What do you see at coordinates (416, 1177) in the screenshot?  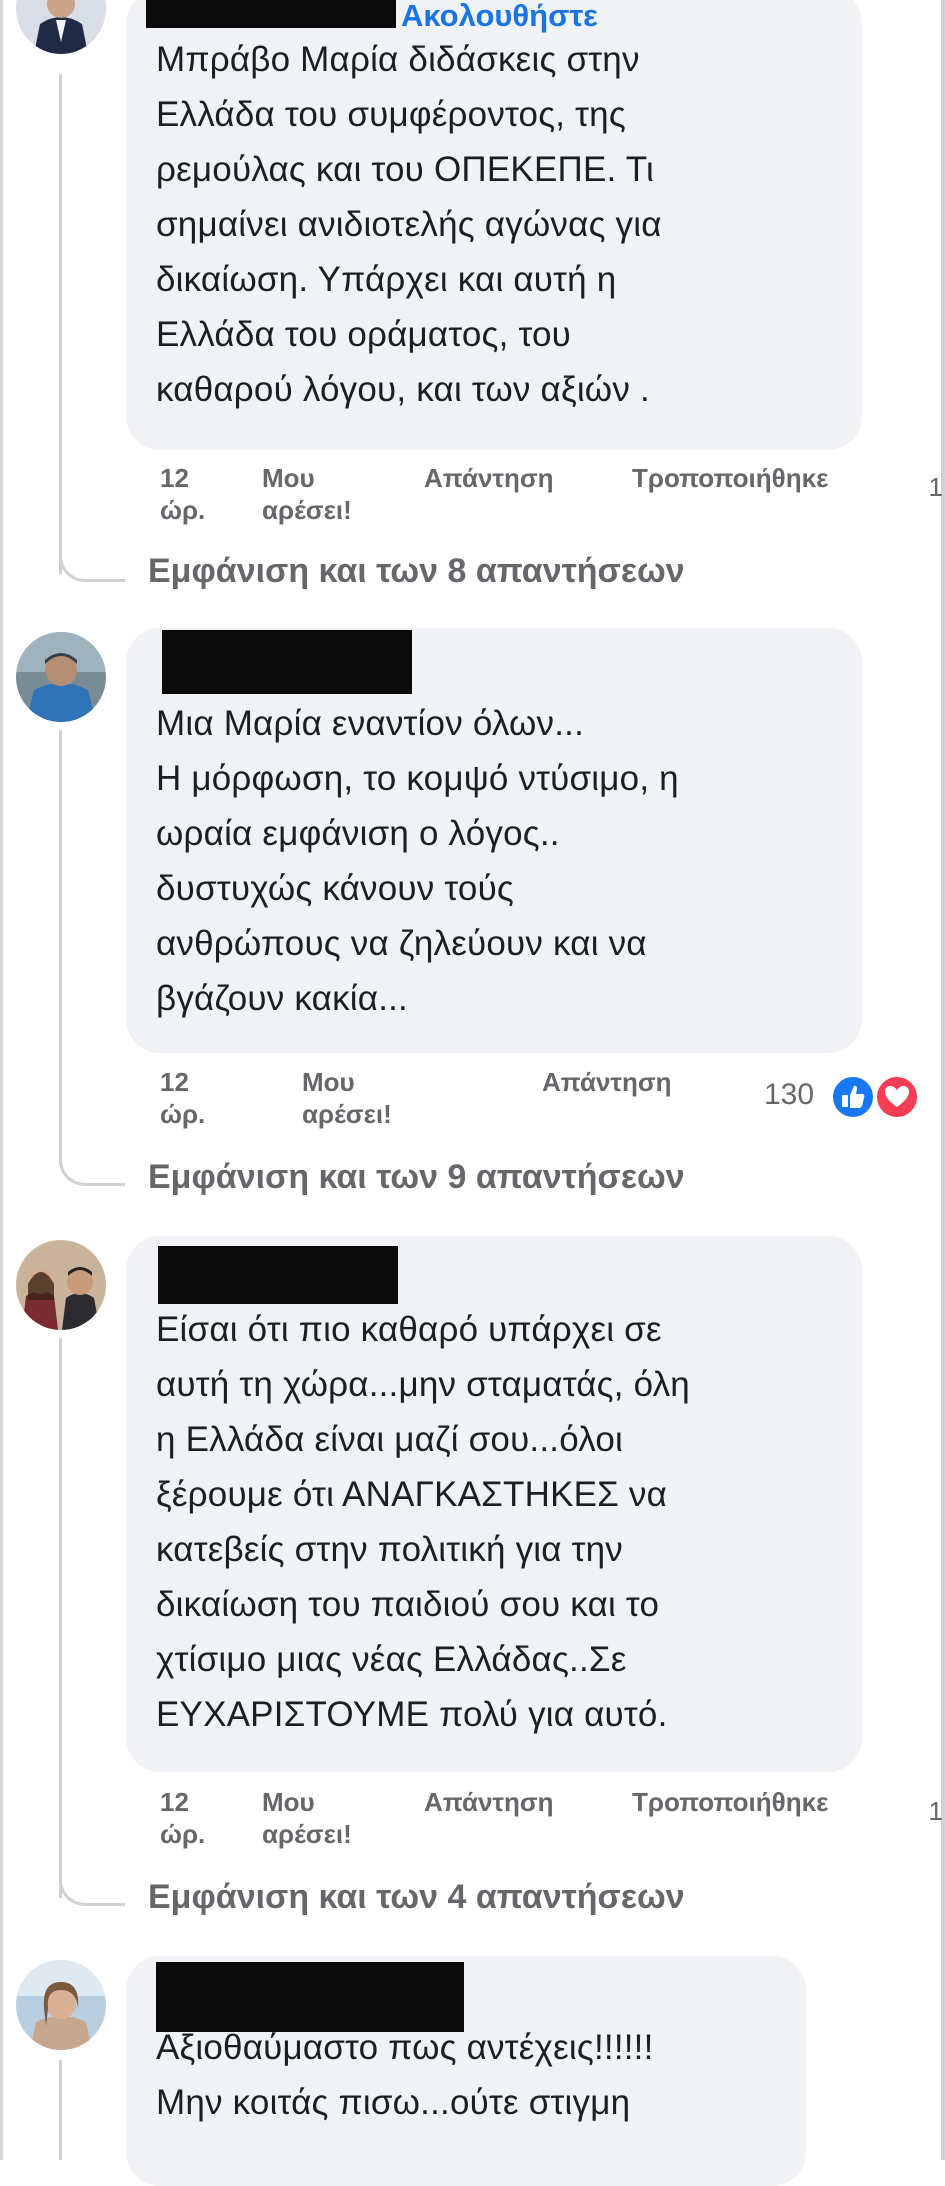 I see `view-replies-link: Εμφάνιση και των 9 απαντήσεων` at bounding box center [416, 1177].